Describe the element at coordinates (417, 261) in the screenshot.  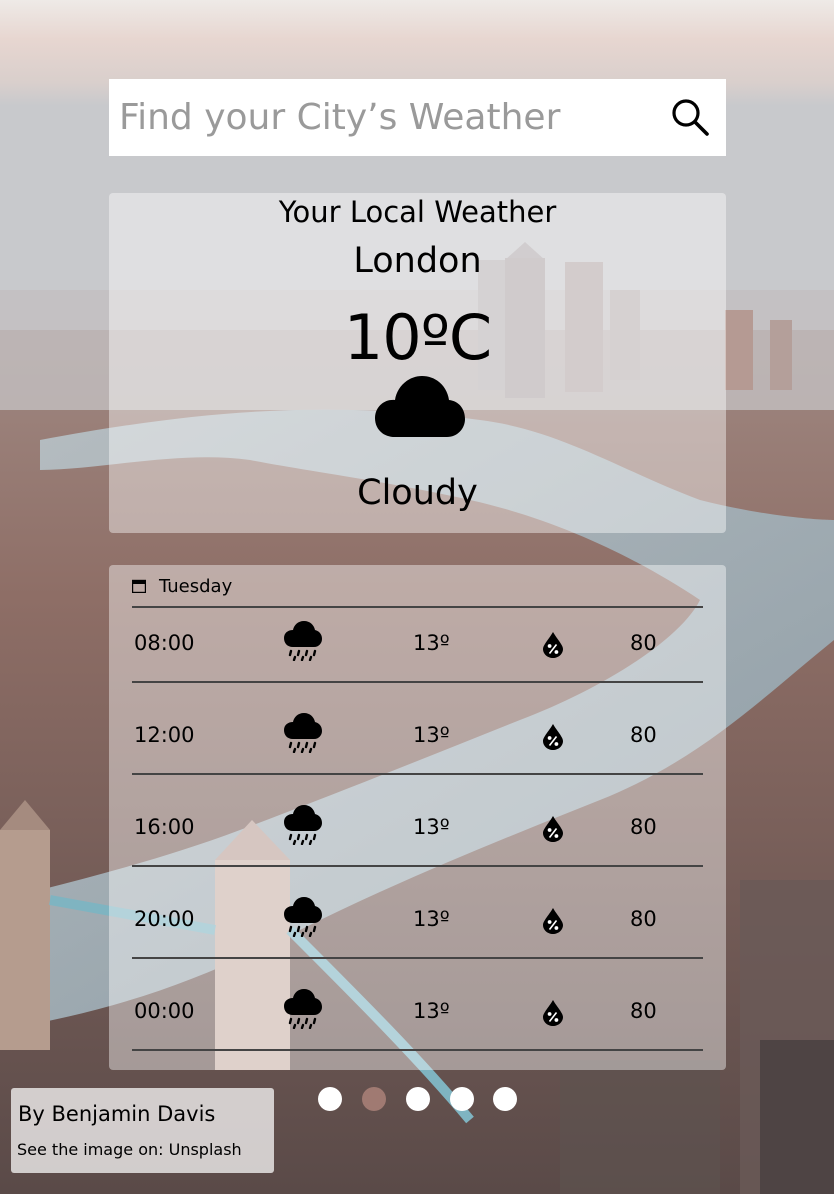
I see `city-name: London` at that location.